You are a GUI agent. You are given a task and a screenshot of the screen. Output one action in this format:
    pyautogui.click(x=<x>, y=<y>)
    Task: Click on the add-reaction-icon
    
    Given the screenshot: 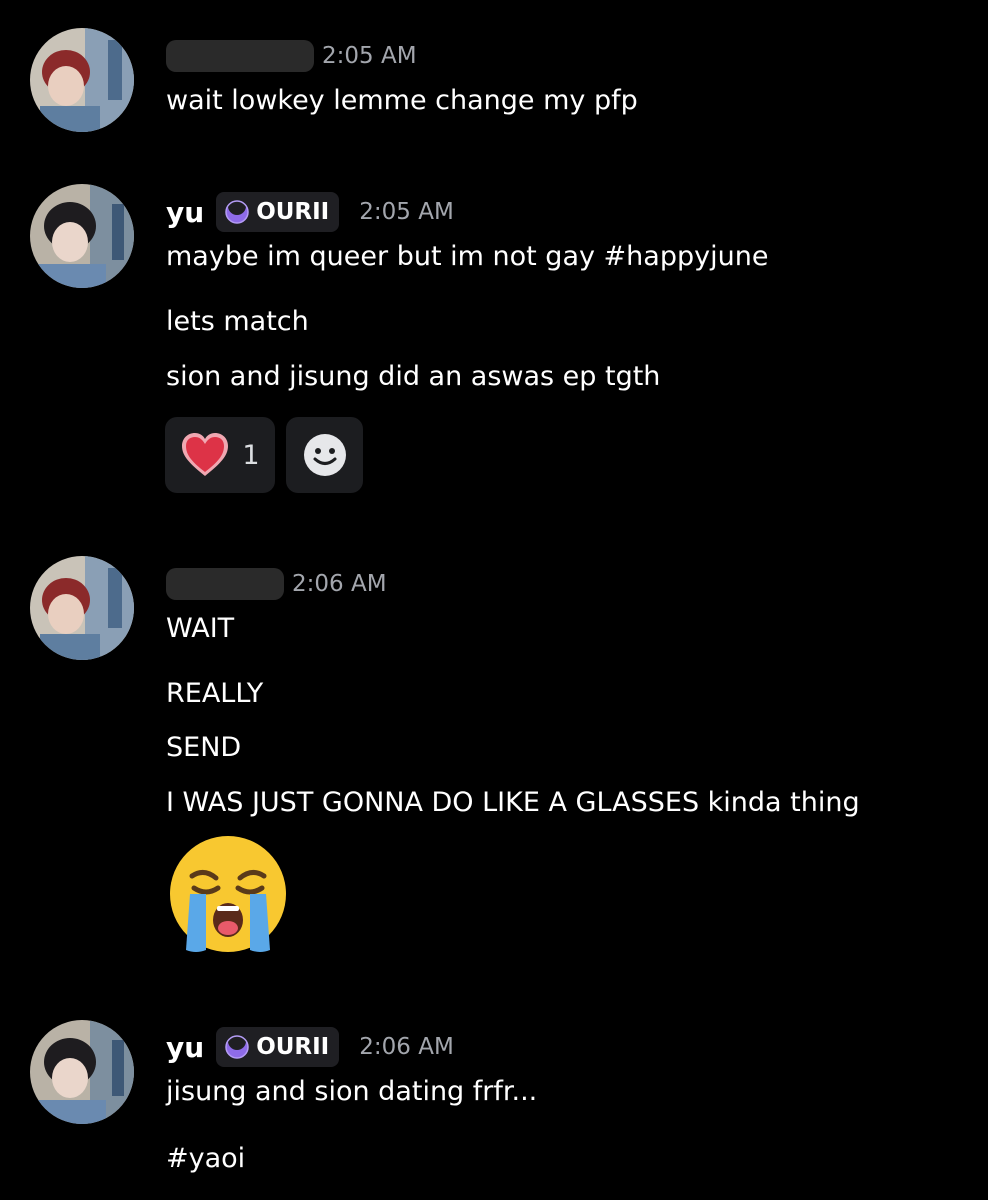 What is the action you would take?
    pyautogui.click(x=324, y=455)
    